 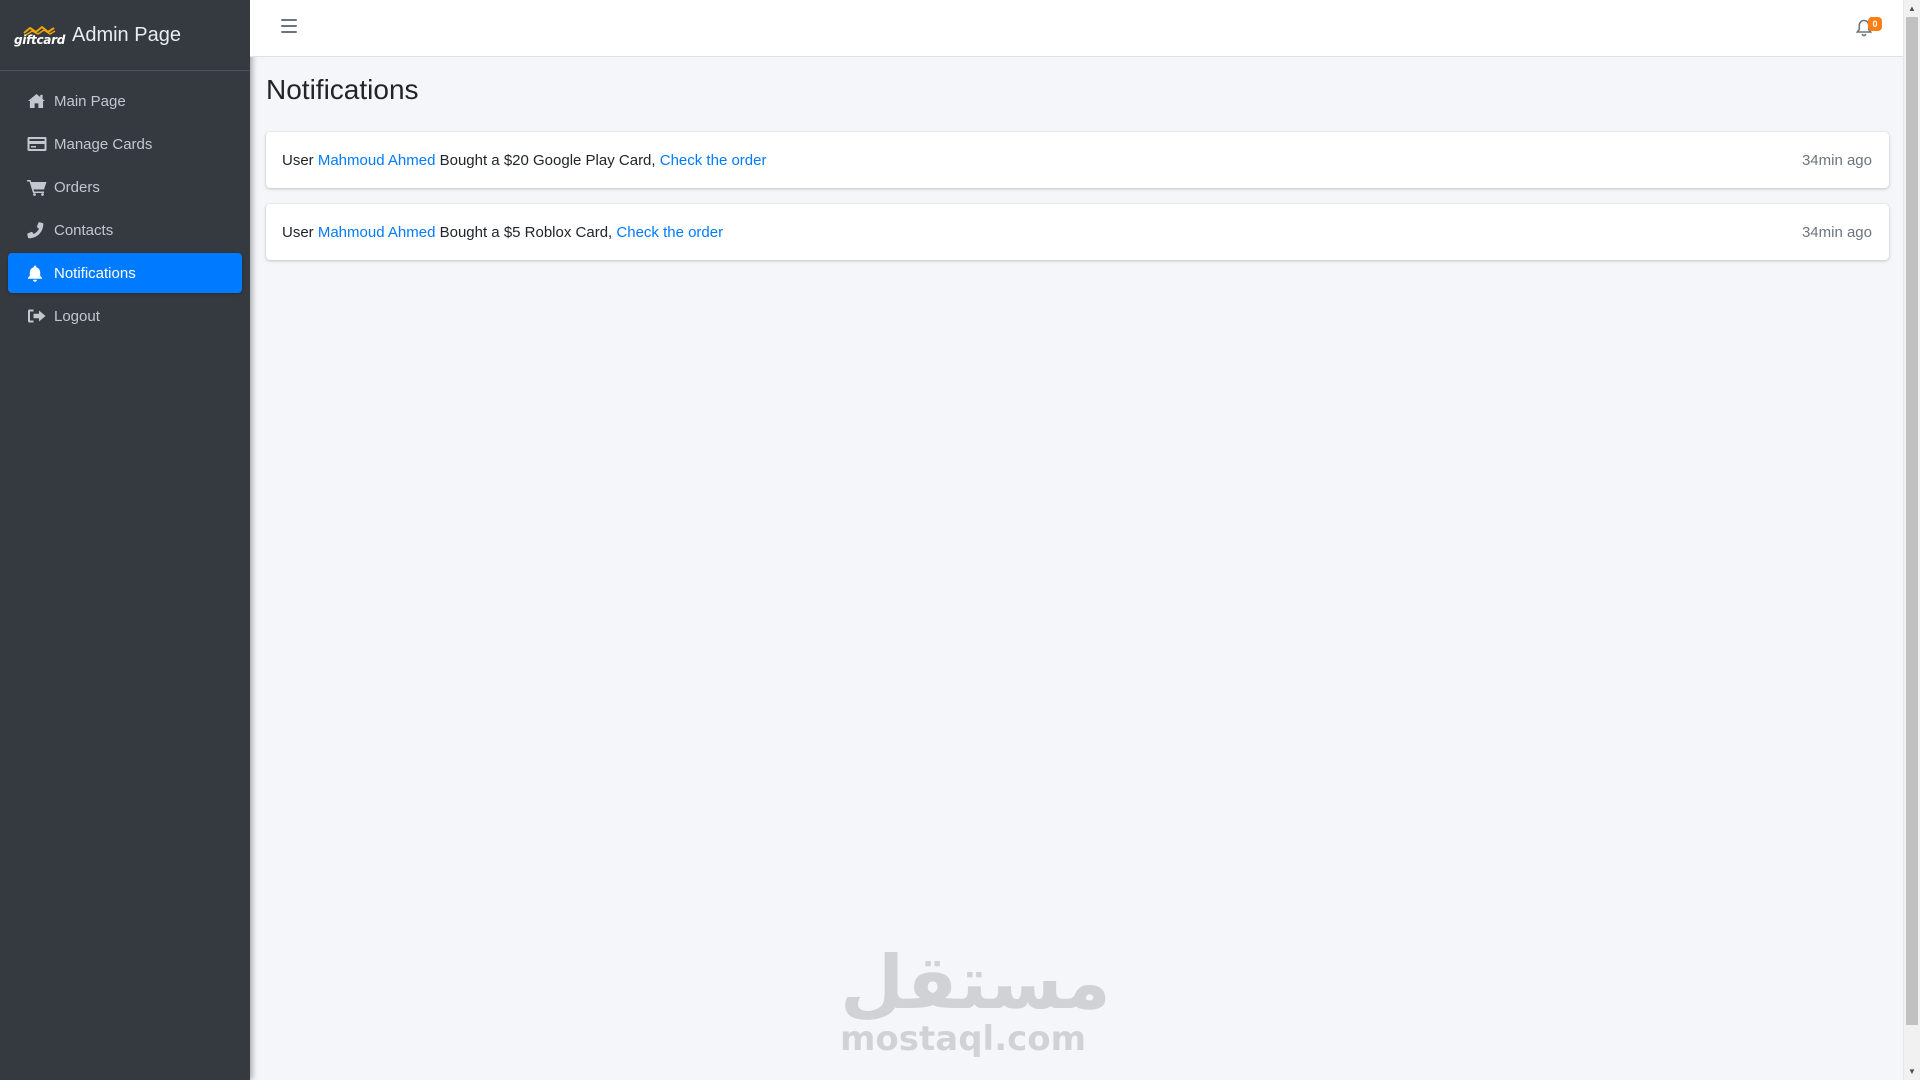 I want to click on sidebar-item-label: Manage Cards, so click(x=103, y=144).